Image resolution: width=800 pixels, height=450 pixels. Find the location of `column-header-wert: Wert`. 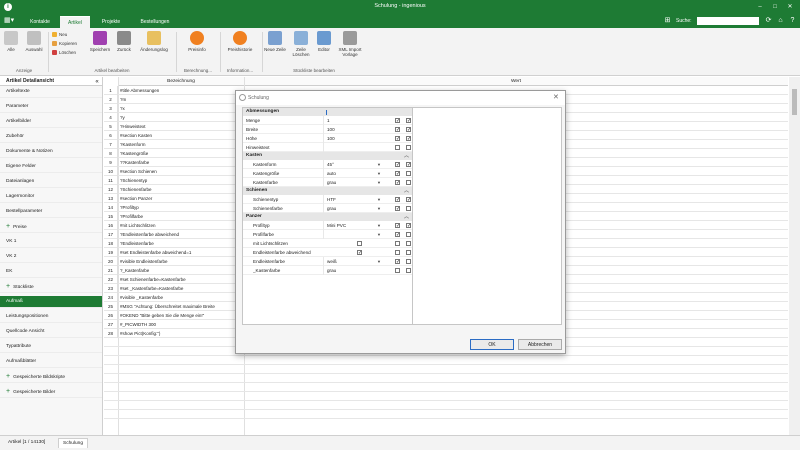

column-header-wert: Wert is located at coordinates (516, 81).